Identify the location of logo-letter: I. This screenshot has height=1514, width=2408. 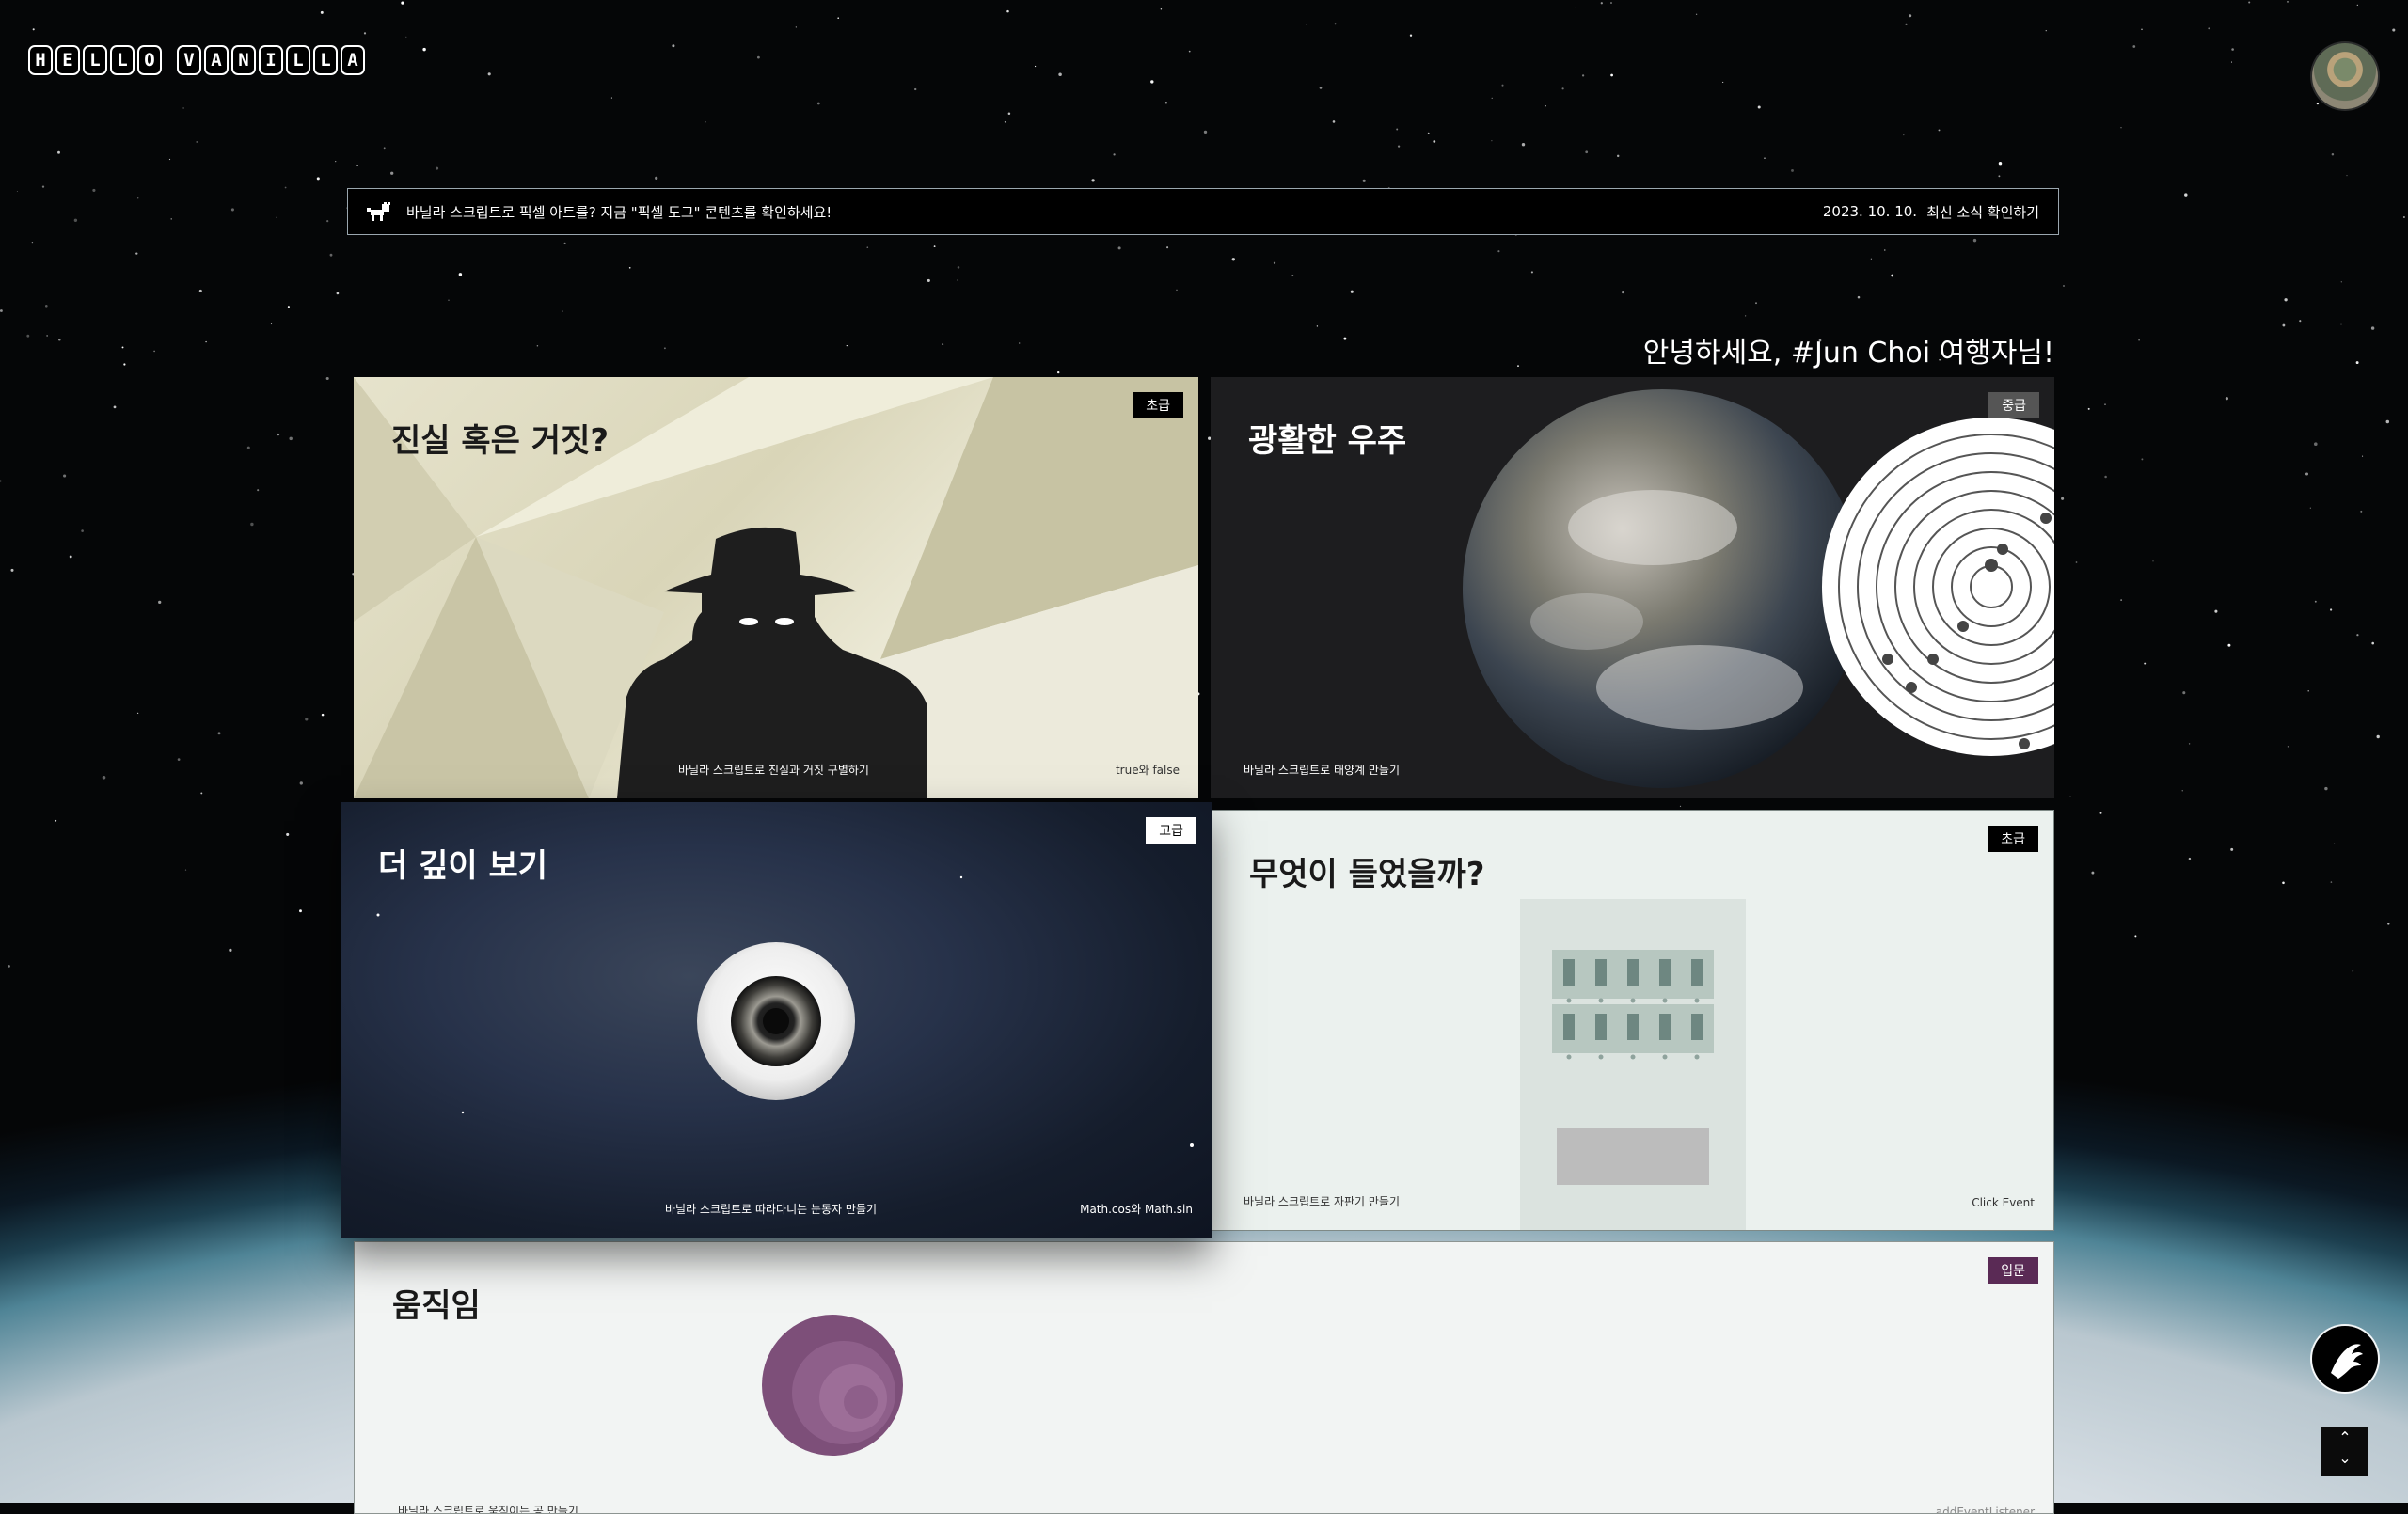
(271, 60).